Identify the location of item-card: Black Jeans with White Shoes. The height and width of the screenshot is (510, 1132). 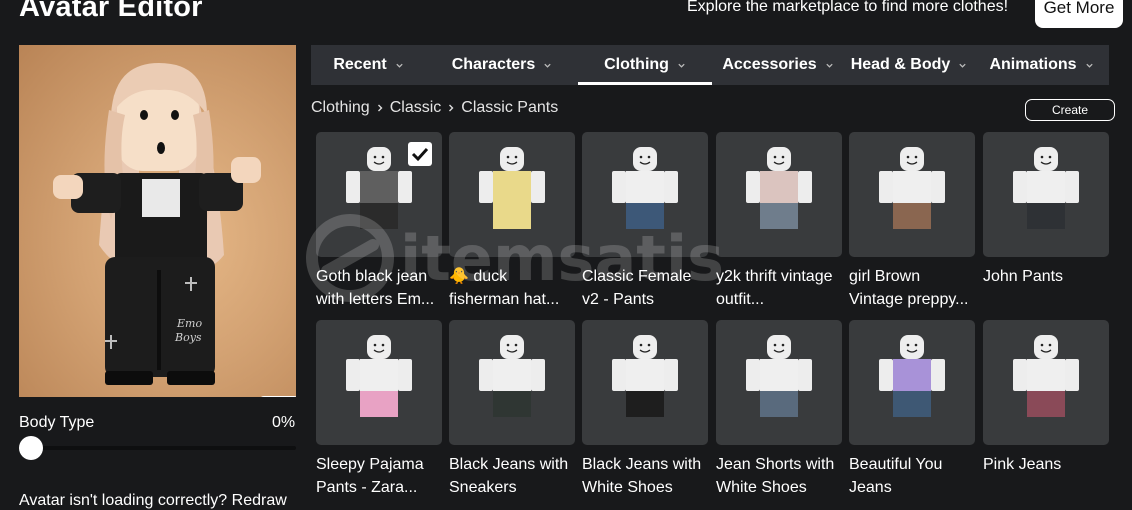
(645, 409).